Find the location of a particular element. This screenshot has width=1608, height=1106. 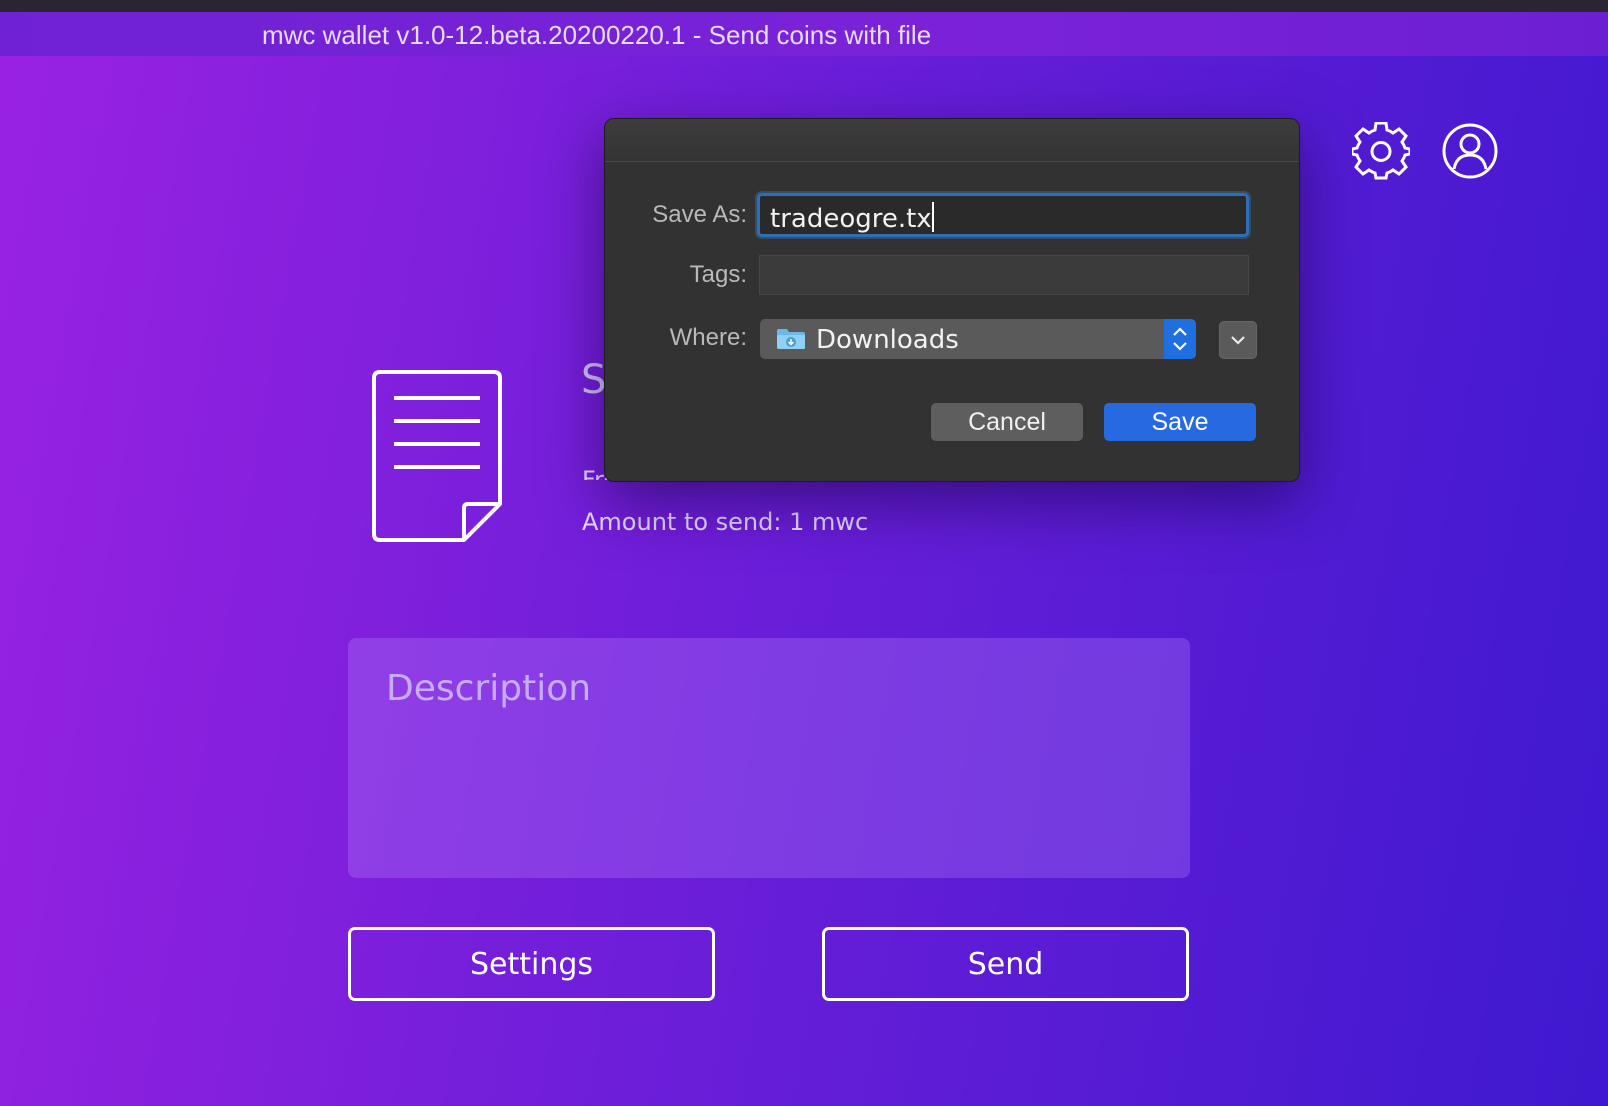

tags-label: Tags: is located at coordinates (718, 274).